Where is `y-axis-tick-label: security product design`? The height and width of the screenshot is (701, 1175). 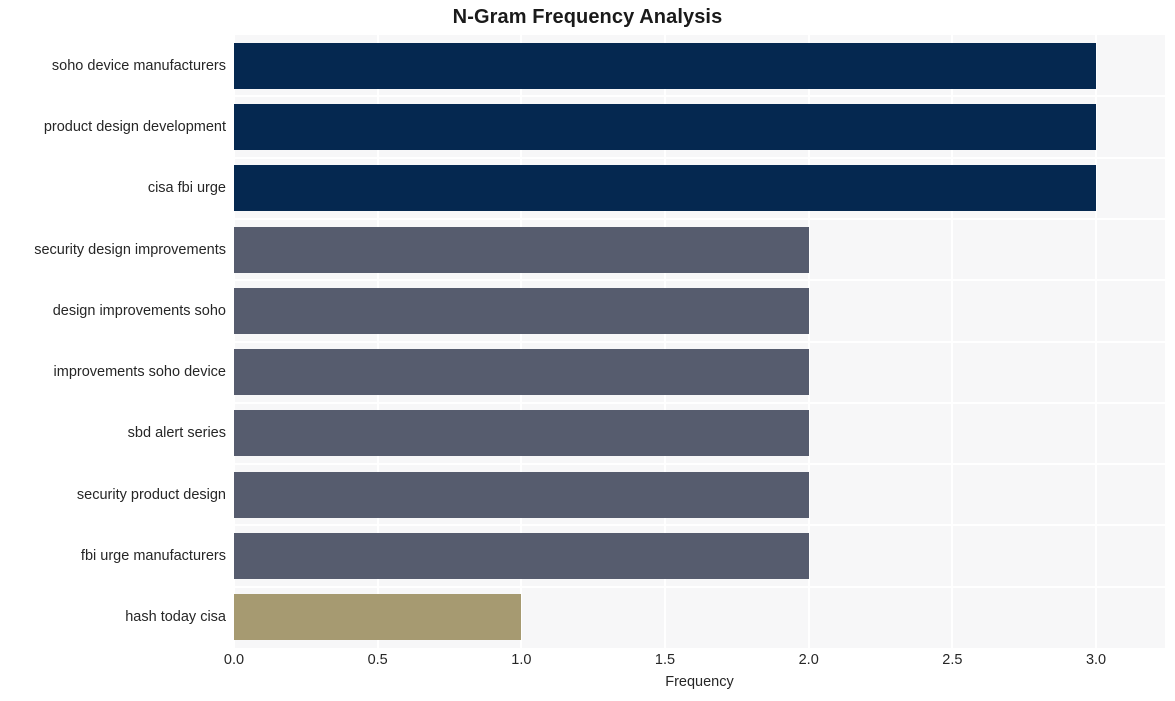
y-axis-tick-label: security product design is located at coordinates (151, 494).